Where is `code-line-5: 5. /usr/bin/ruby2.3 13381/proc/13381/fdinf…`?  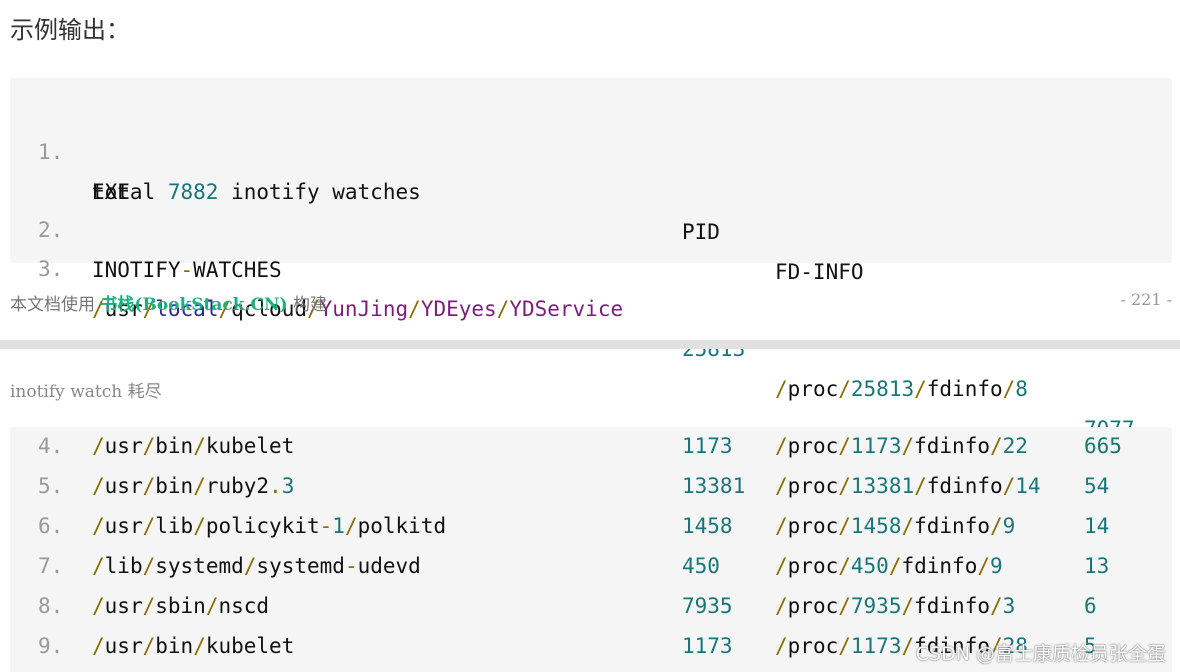
code-line-5: 5. /usr/bin/ruby2.3 13381/proc/13381/fdinf… is located at coordinates (591, 486).